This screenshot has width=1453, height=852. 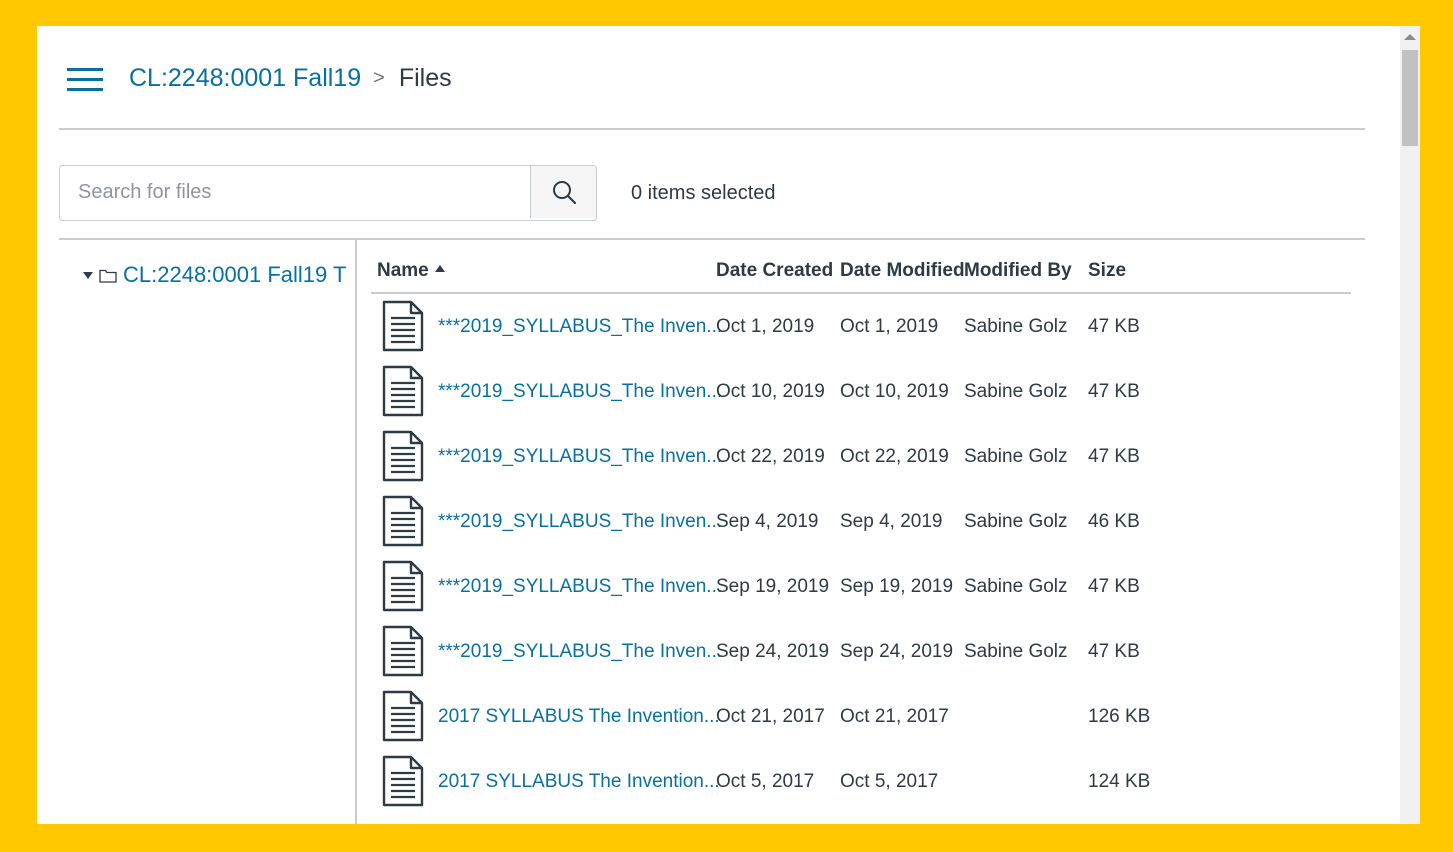 What do you see at coordinates (773, 651) in the screenshot?
I see `date-created-cell: Sep 24, 2019` at bounding box center [773, 651].